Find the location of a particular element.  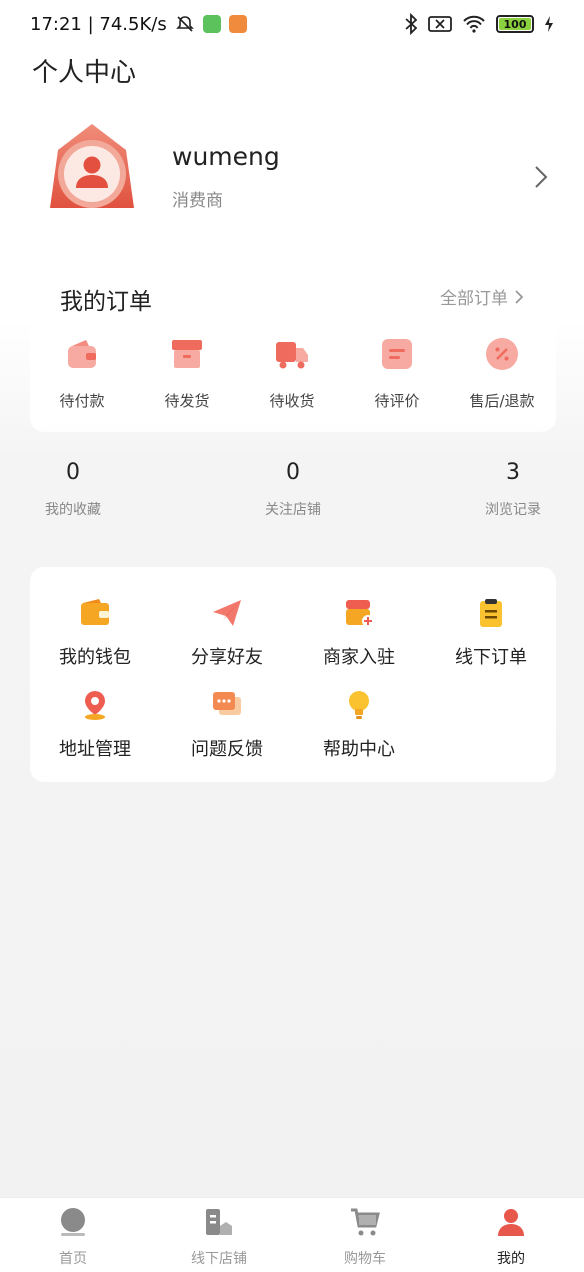

order-item-pending-payment: 待付款 is located at coordinates (82, 373).